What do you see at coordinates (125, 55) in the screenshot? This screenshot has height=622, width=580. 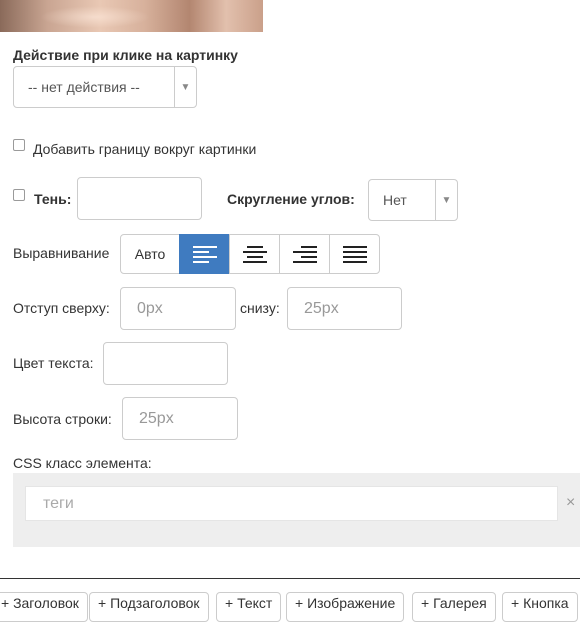 I see `click-action-label: Действие при клике на картинку` at bounding box center [125, 55].